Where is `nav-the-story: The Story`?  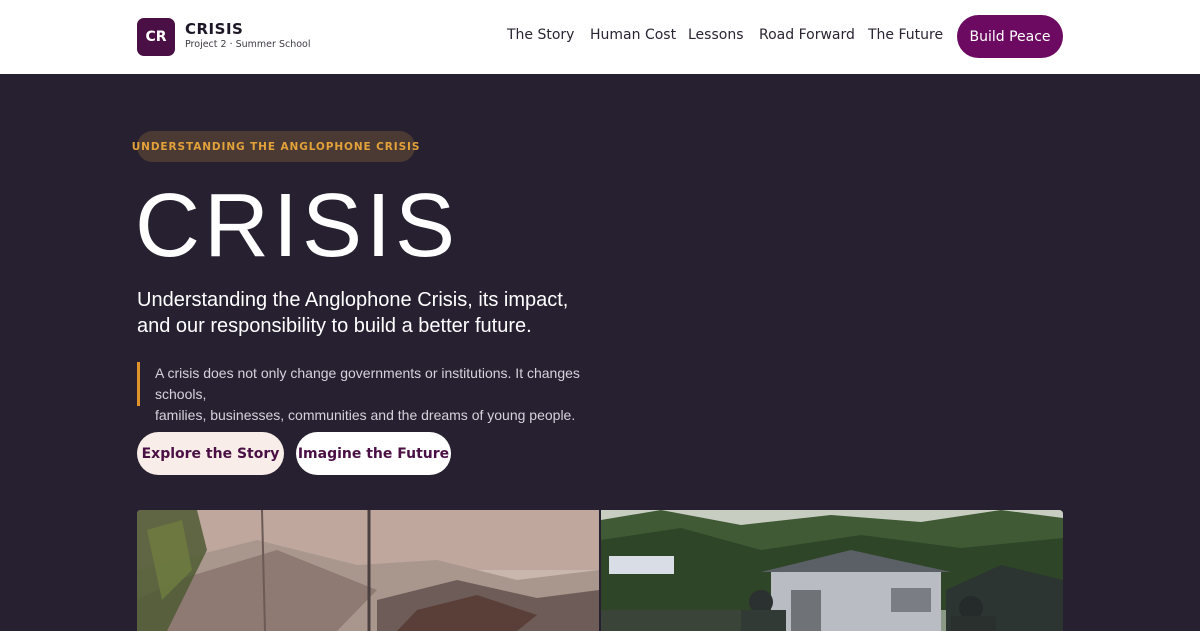 nav-the-story: The Story is located at coordinates (540, 35).